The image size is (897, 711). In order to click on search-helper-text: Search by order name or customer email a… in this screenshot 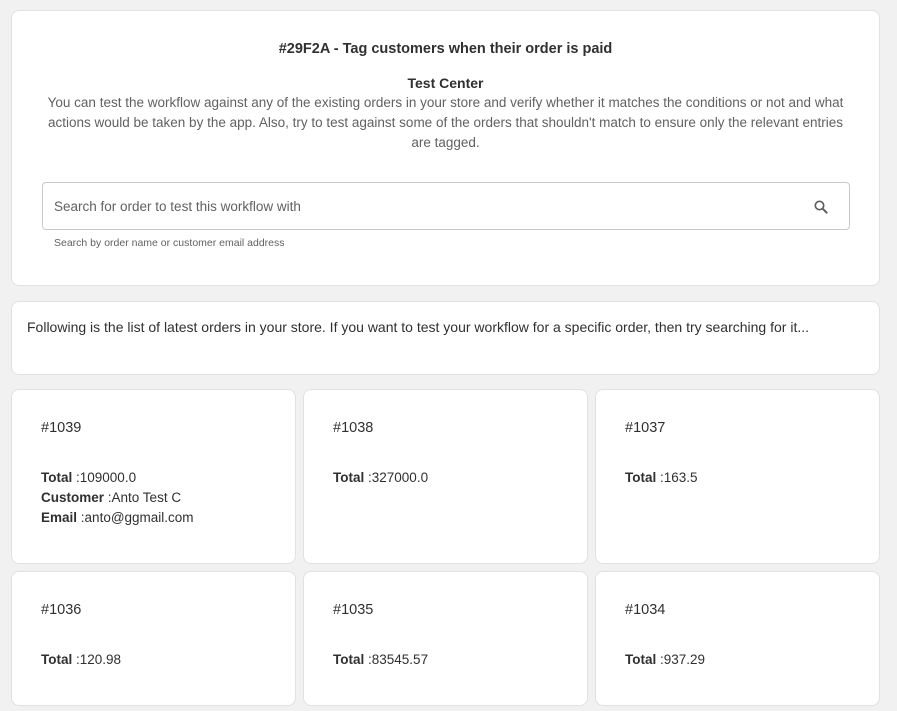, I will do `click(169, 243)`.